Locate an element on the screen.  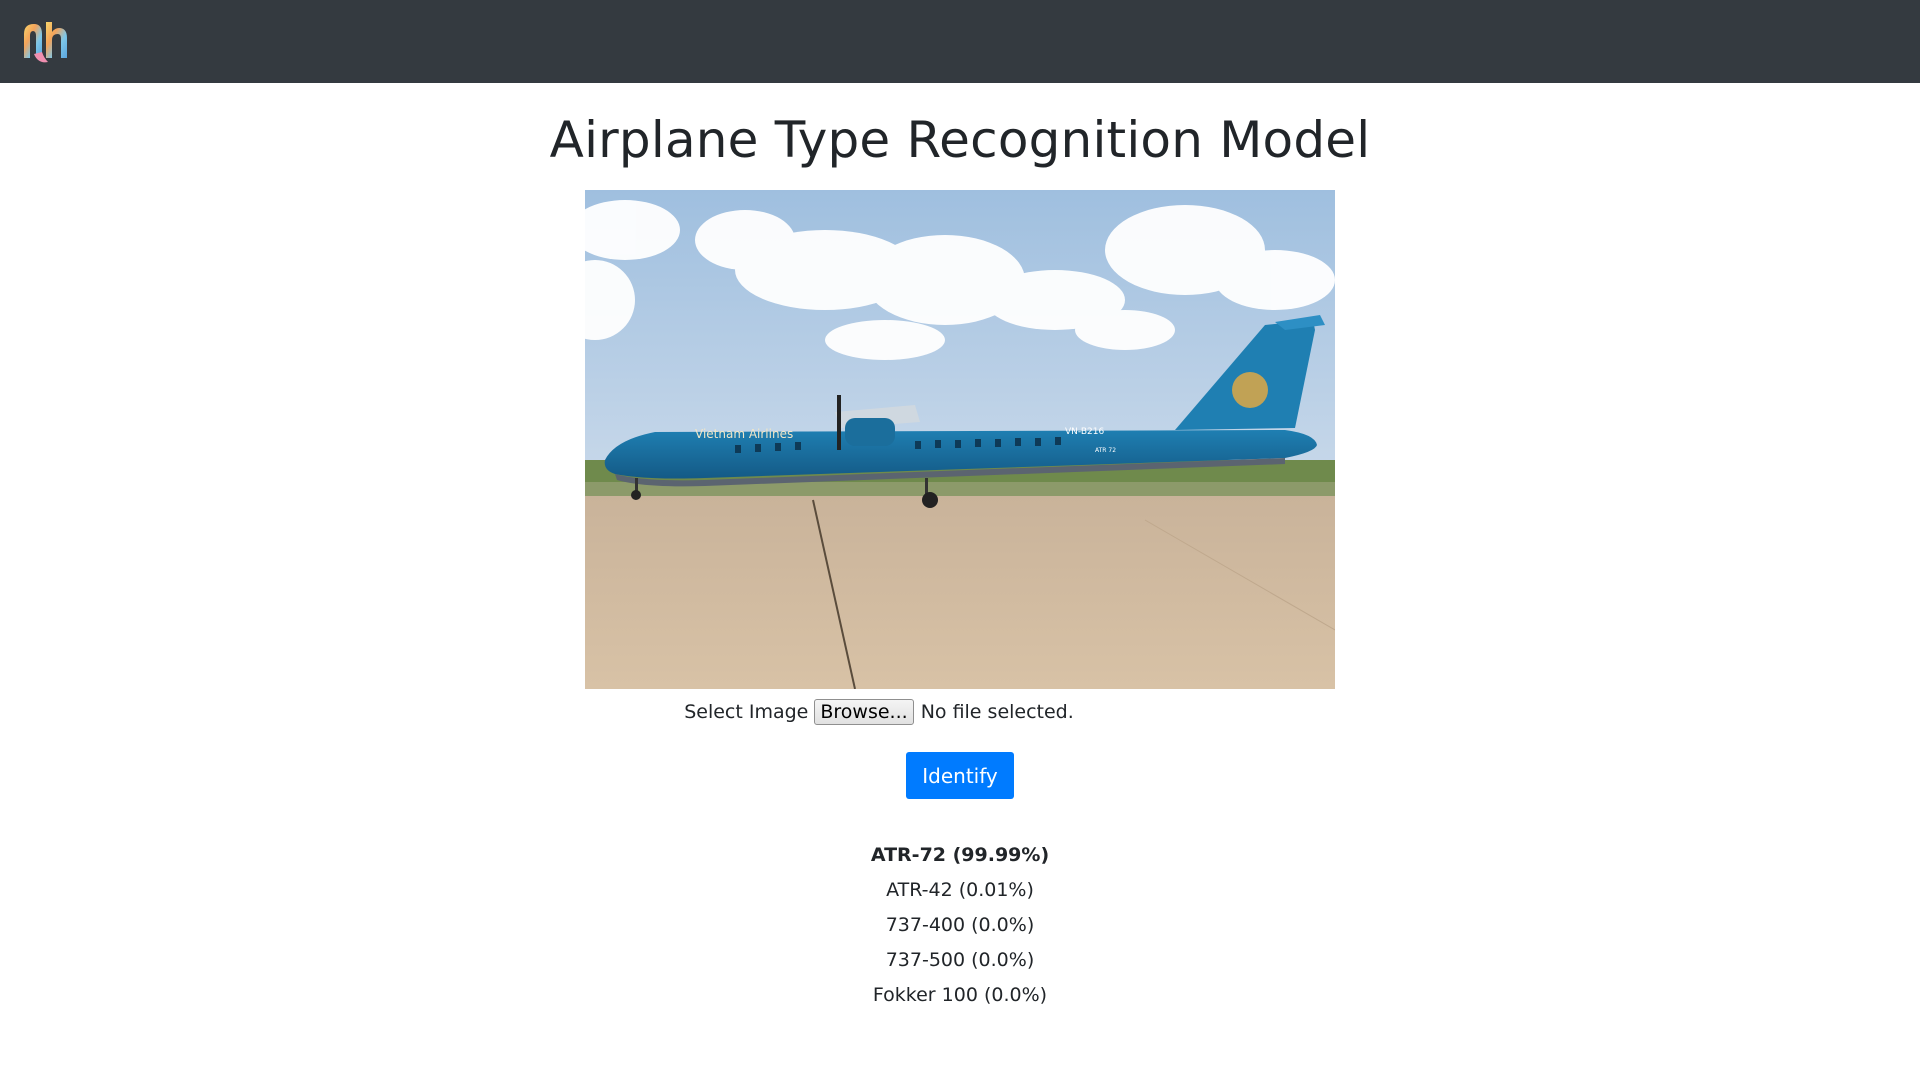
upload-row: Select Image Browse... No file selected. is located at coordinates (879, 712).